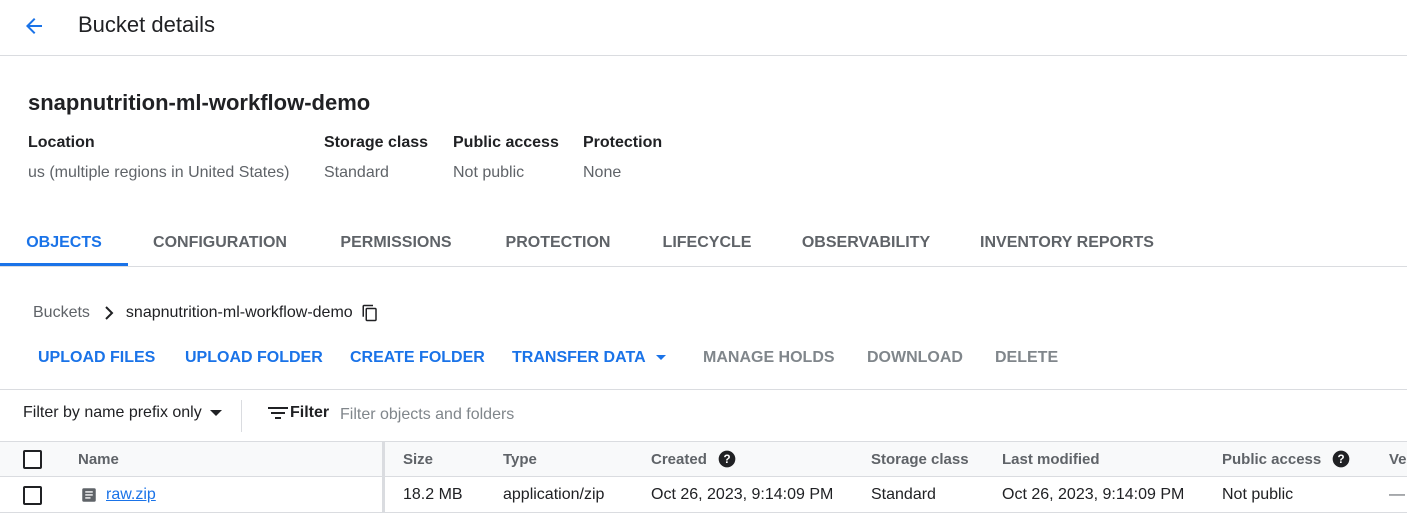  What do you see at coordinates (920, 459) in the screenshot?
I see `column-header-storage-class: Storage class` at bounding box center [920, 459].